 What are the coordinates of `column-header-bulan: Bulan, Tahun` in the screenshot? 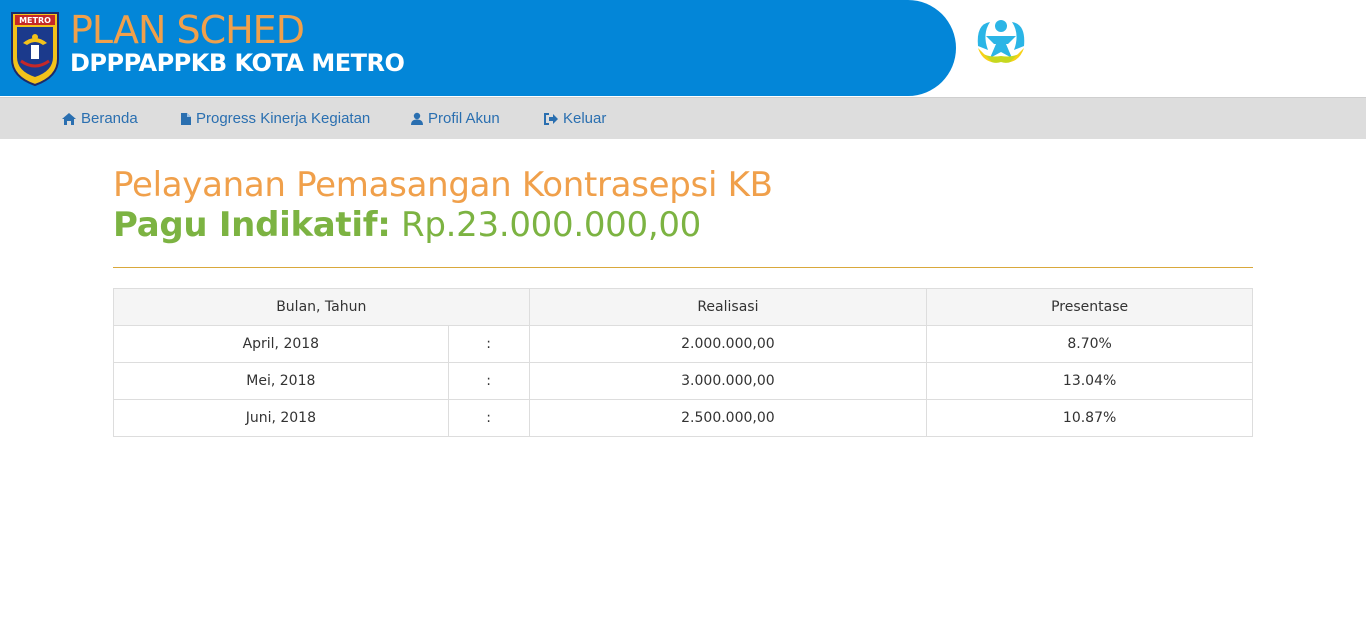 It's located at (321, 307).